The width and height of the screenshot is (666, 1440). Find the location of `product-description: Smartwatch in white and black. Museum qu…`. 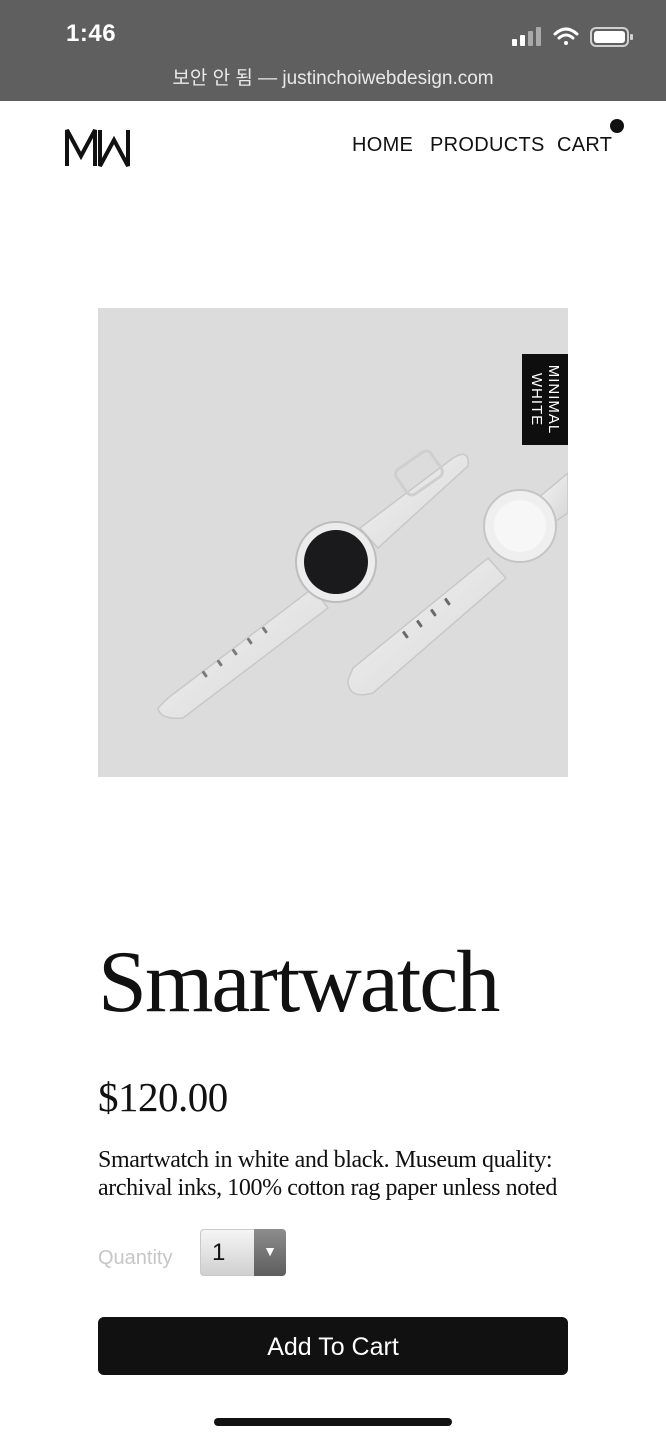

product-description: Smartwatch in white and black. Museum qu… is located at coordinates (327, 1174).